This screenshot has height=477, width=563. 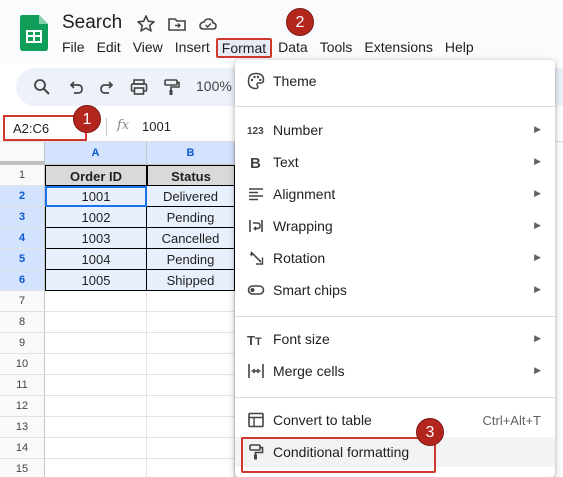 What do you see at coordinates (22, 364) in the screenshot?
I see `row-header-10: 10` at bounding box center [22, 364].